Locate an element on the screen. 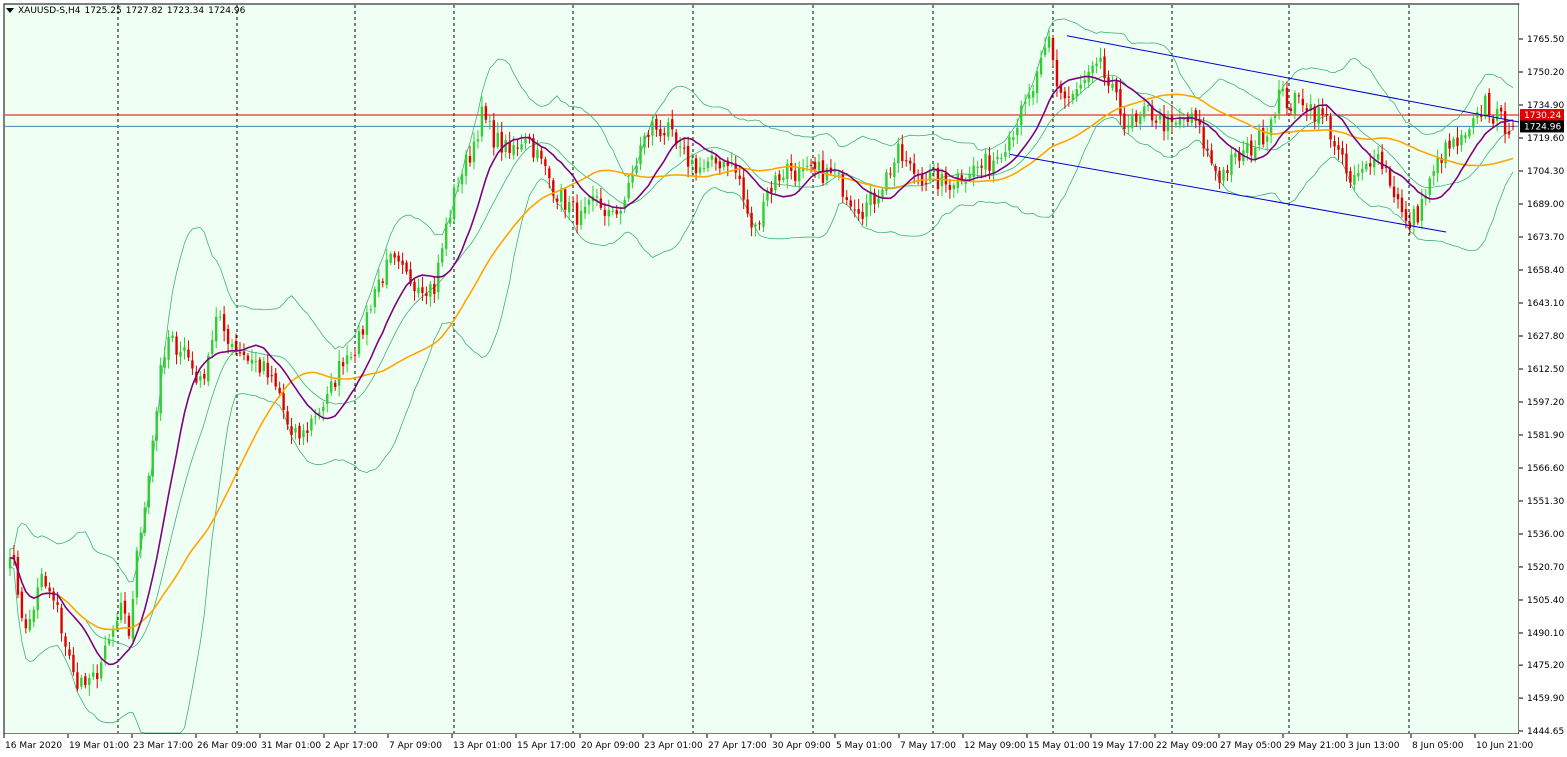 This screenshot has height=757, width=1567. y-tick-label: 1551.30 is located at coordinates (1545, 502).